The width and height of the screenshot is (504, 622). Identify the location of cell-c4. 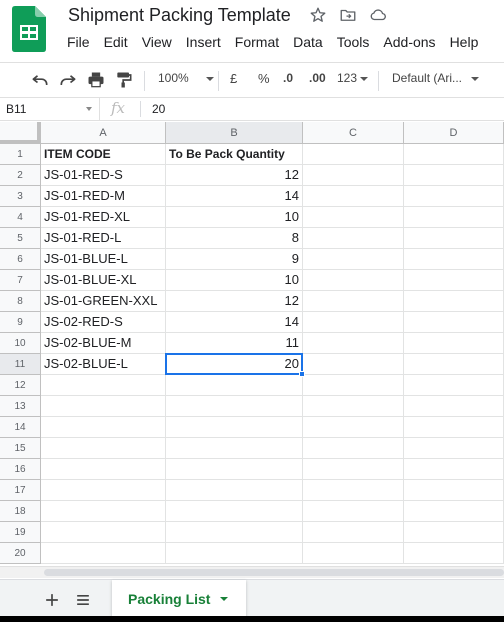
(353, 217).